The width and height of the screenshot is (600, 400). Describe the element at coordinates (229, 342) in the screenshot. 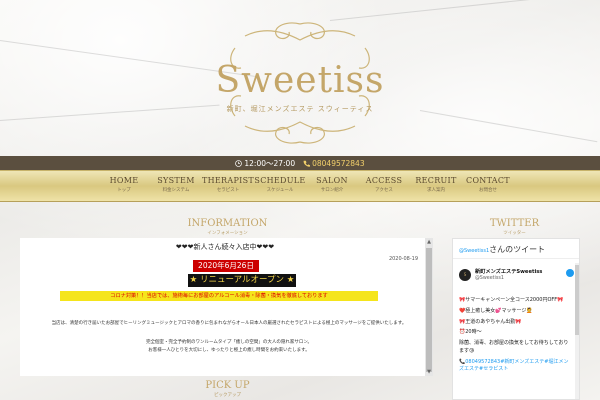

I see `paragraph-line: 完全個室・完全予約制のワンルームタイプ「癒しの空間」の大人の隠れ家サロン。` at that location.